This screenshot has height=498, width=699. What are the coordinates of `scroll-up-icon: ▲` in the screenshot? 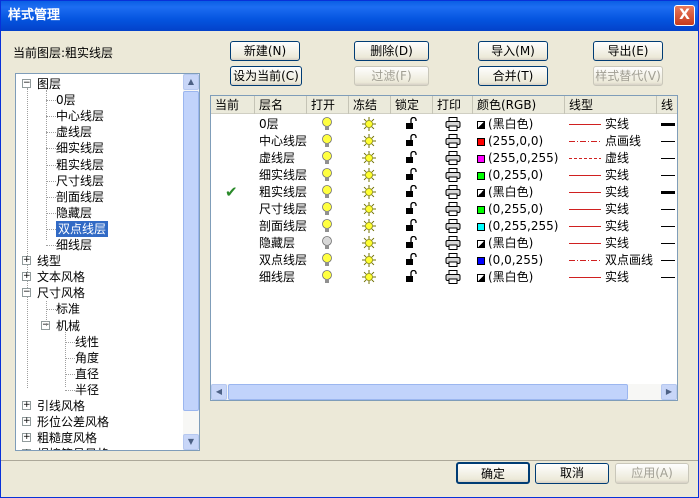 It's located at (191, 82).